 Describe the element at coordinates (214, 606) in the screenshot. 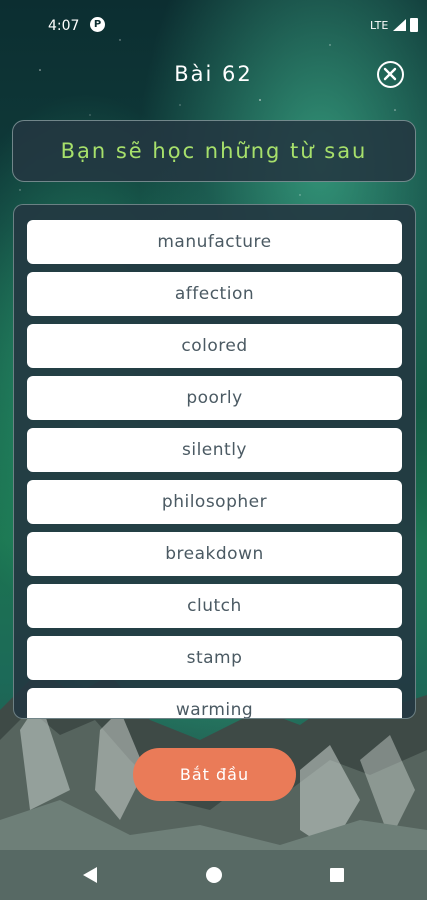

I see `word-item: clutch` at that location.